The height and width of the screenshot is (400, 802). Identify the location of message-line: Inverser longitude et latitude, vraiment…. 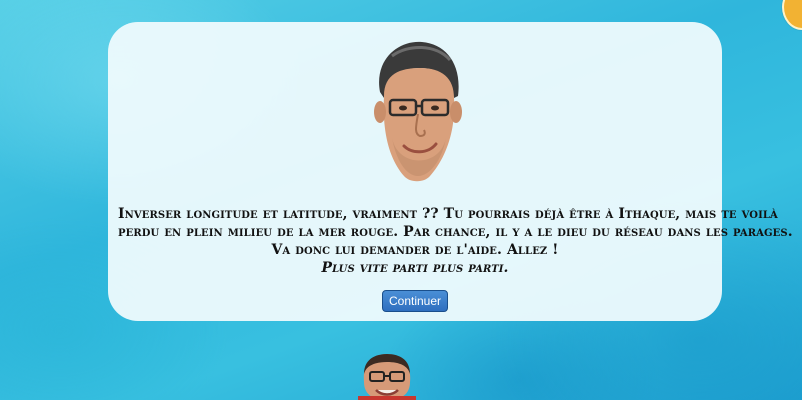
(448, 214).